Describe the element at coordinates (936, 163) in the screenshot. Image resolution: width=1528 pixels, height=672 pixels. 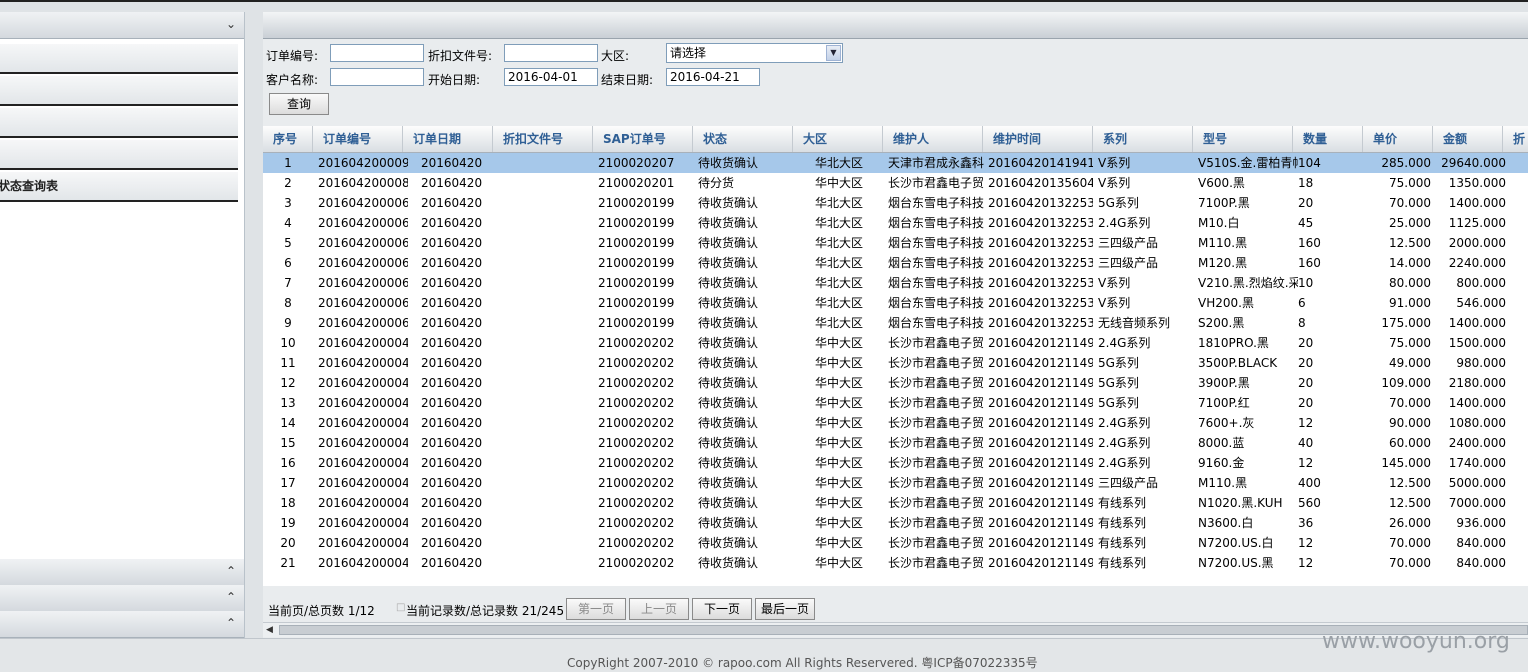
I see `table-cell: 天津市君成永鑫科` at that location.